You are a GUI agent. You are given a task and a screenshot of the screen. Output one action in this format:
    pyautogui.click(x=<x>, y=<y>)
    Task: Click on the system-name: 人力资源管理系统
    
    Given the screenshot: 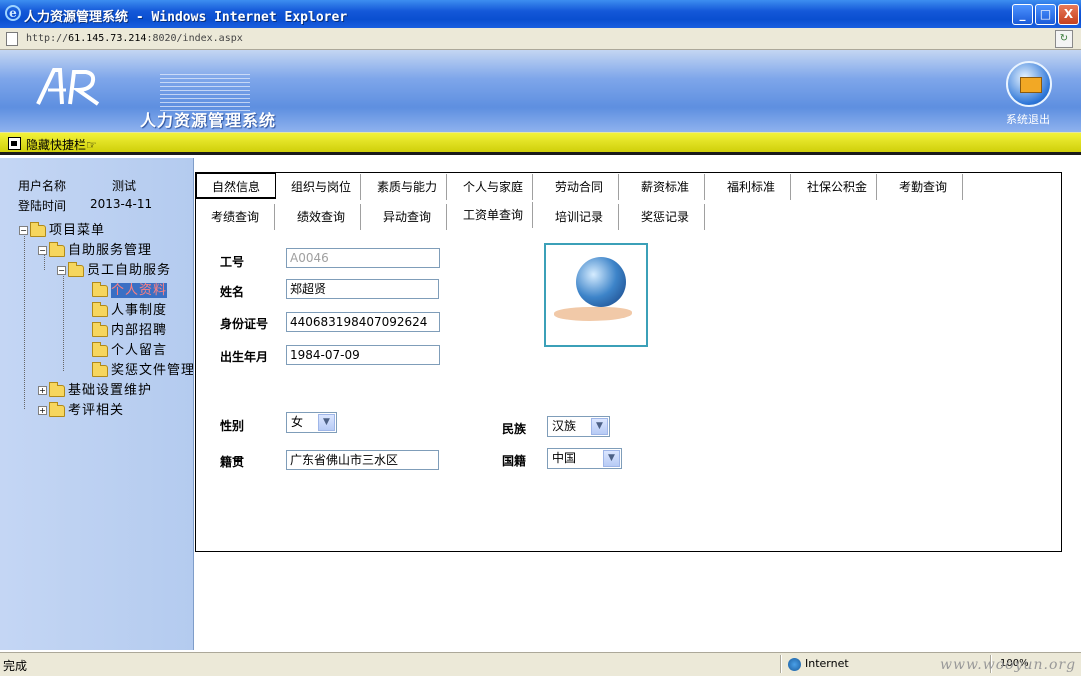 What is the action you would take?
    pyautogui.click(x=208, y=120)
    